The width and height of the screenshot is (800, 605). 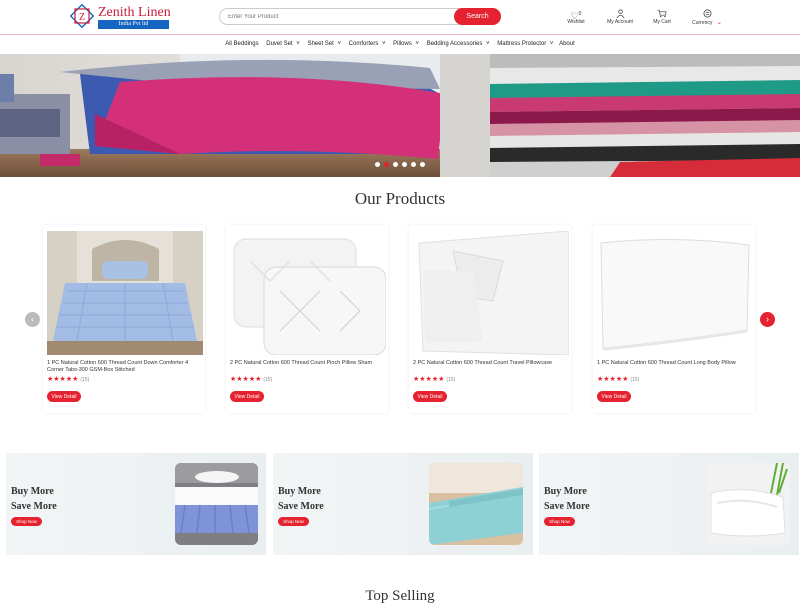 I want to click on carousel-next-button: ›, so click(x=767, y=319).